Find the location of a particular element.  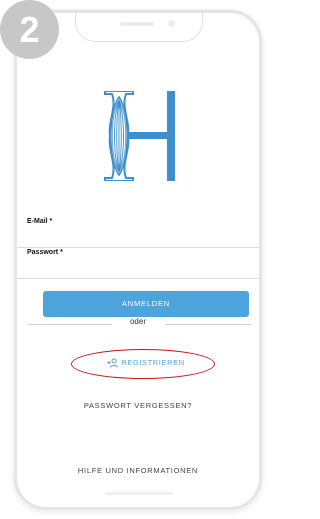

email-label: E-Mail * is located at coordinates (40, 221).